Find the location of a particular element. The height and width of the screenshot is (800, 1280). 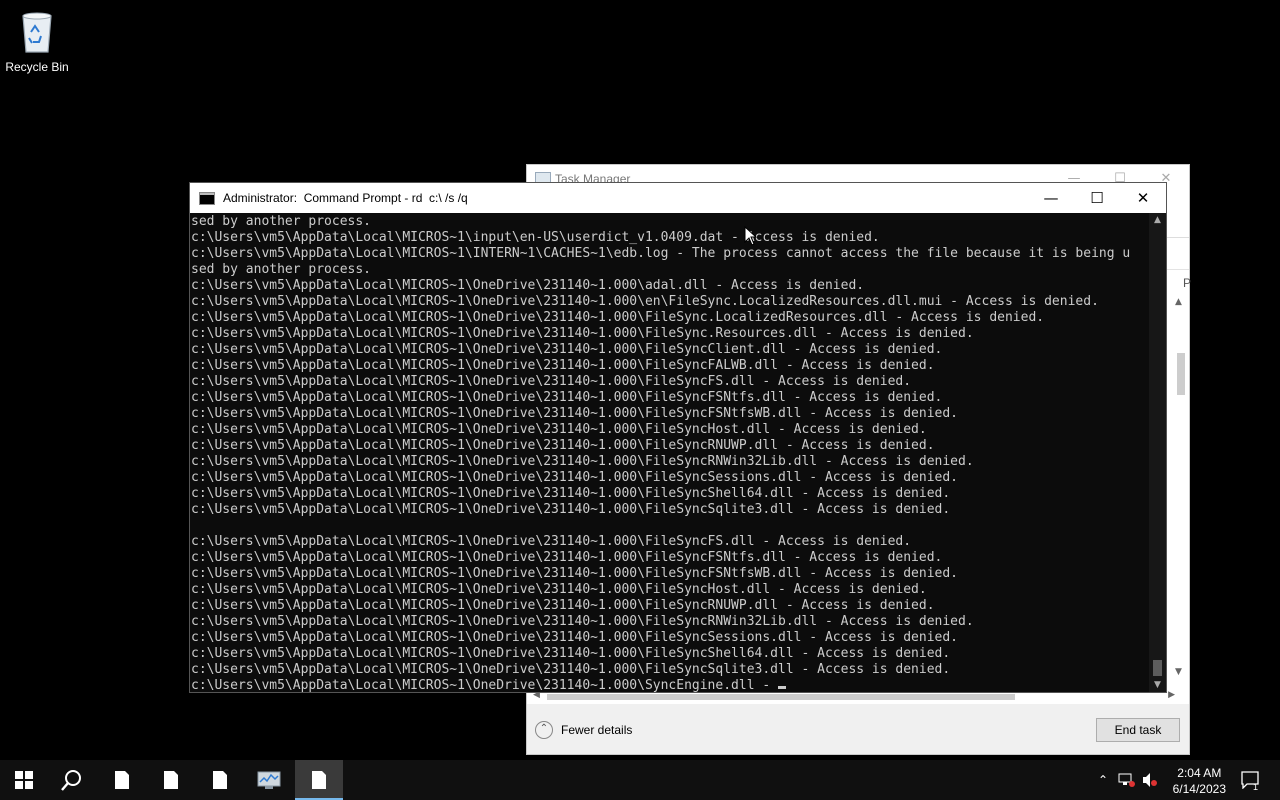

task-manager-footer: ⌃ Fewer details End task is located at coordinates (858, 729).